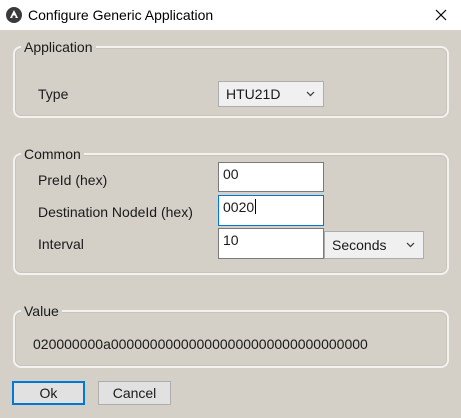 This screenshot has height=418, width=461. Describe the element at coordinates (231, 174) in the screenshot. I see `preid-input-value: 00` at that location.